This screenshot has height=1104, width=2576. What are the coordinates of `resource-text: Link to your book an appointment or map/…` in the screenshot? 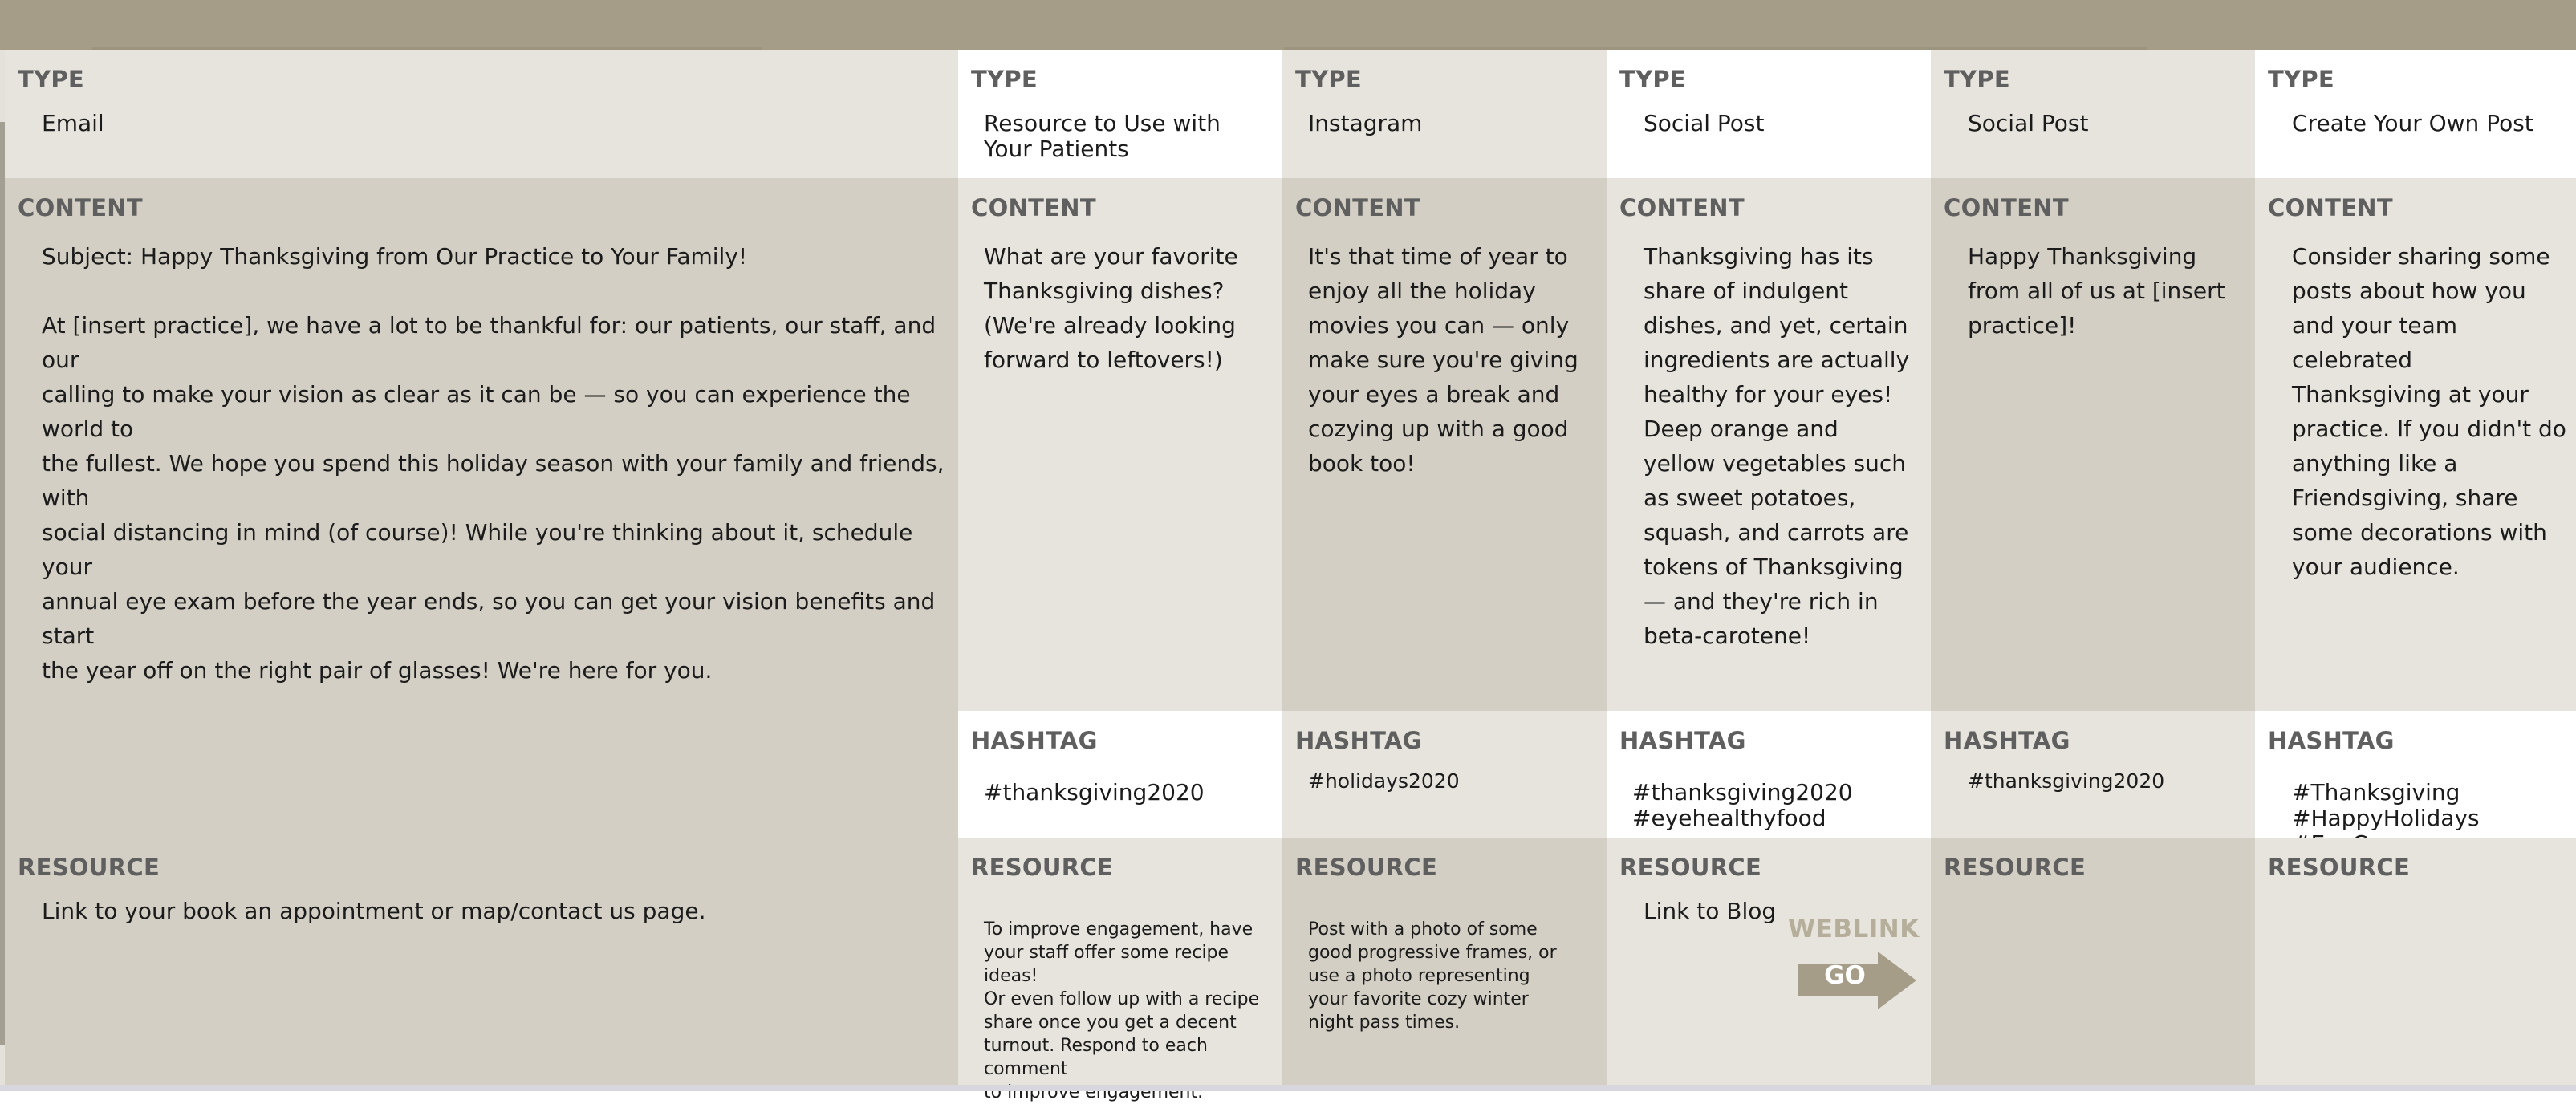 It's located at (374, 911).